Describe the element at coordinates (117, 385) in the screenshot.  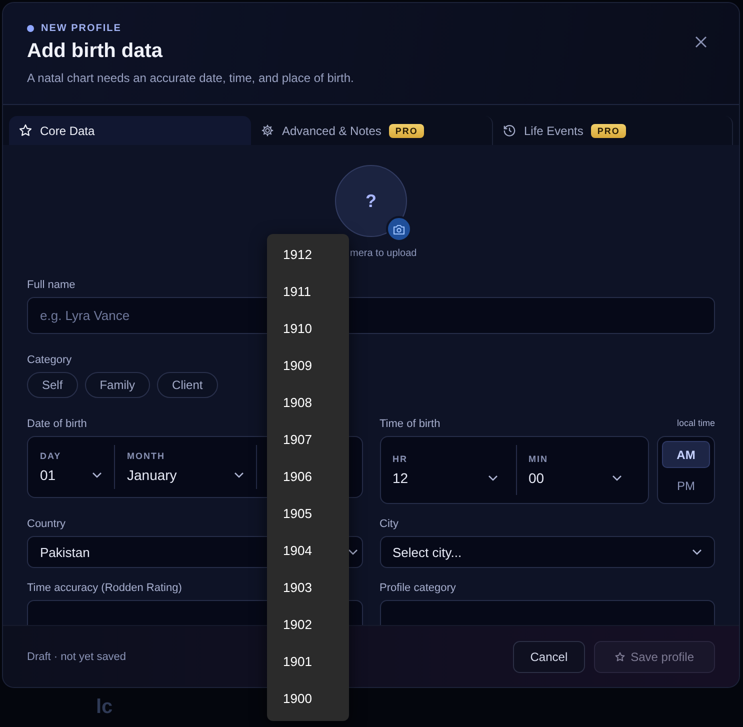
I see `category-chip: Family` at that location.